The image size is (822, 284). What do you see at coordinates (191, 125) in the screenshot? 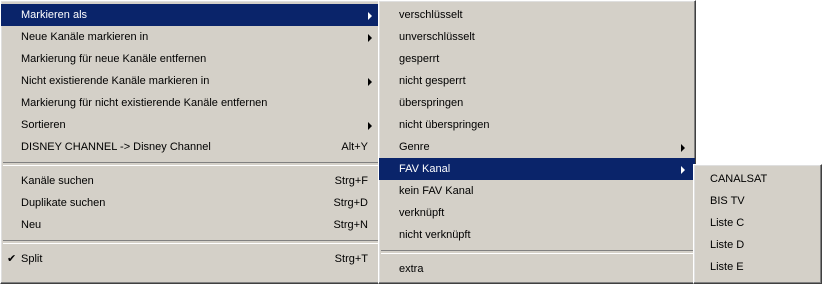
I see `menu-item-sortieren: Sortieren` at bounding box center [191, 125].